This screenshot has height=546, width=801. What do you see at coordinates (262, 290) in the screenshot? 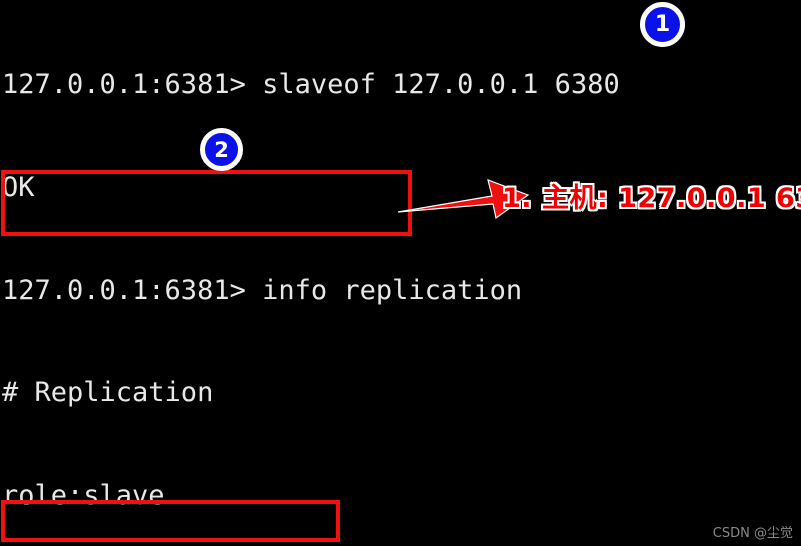
I see `terminal-line: 127.0.0.1:6381> info replication` at bounding box center [262, 290].